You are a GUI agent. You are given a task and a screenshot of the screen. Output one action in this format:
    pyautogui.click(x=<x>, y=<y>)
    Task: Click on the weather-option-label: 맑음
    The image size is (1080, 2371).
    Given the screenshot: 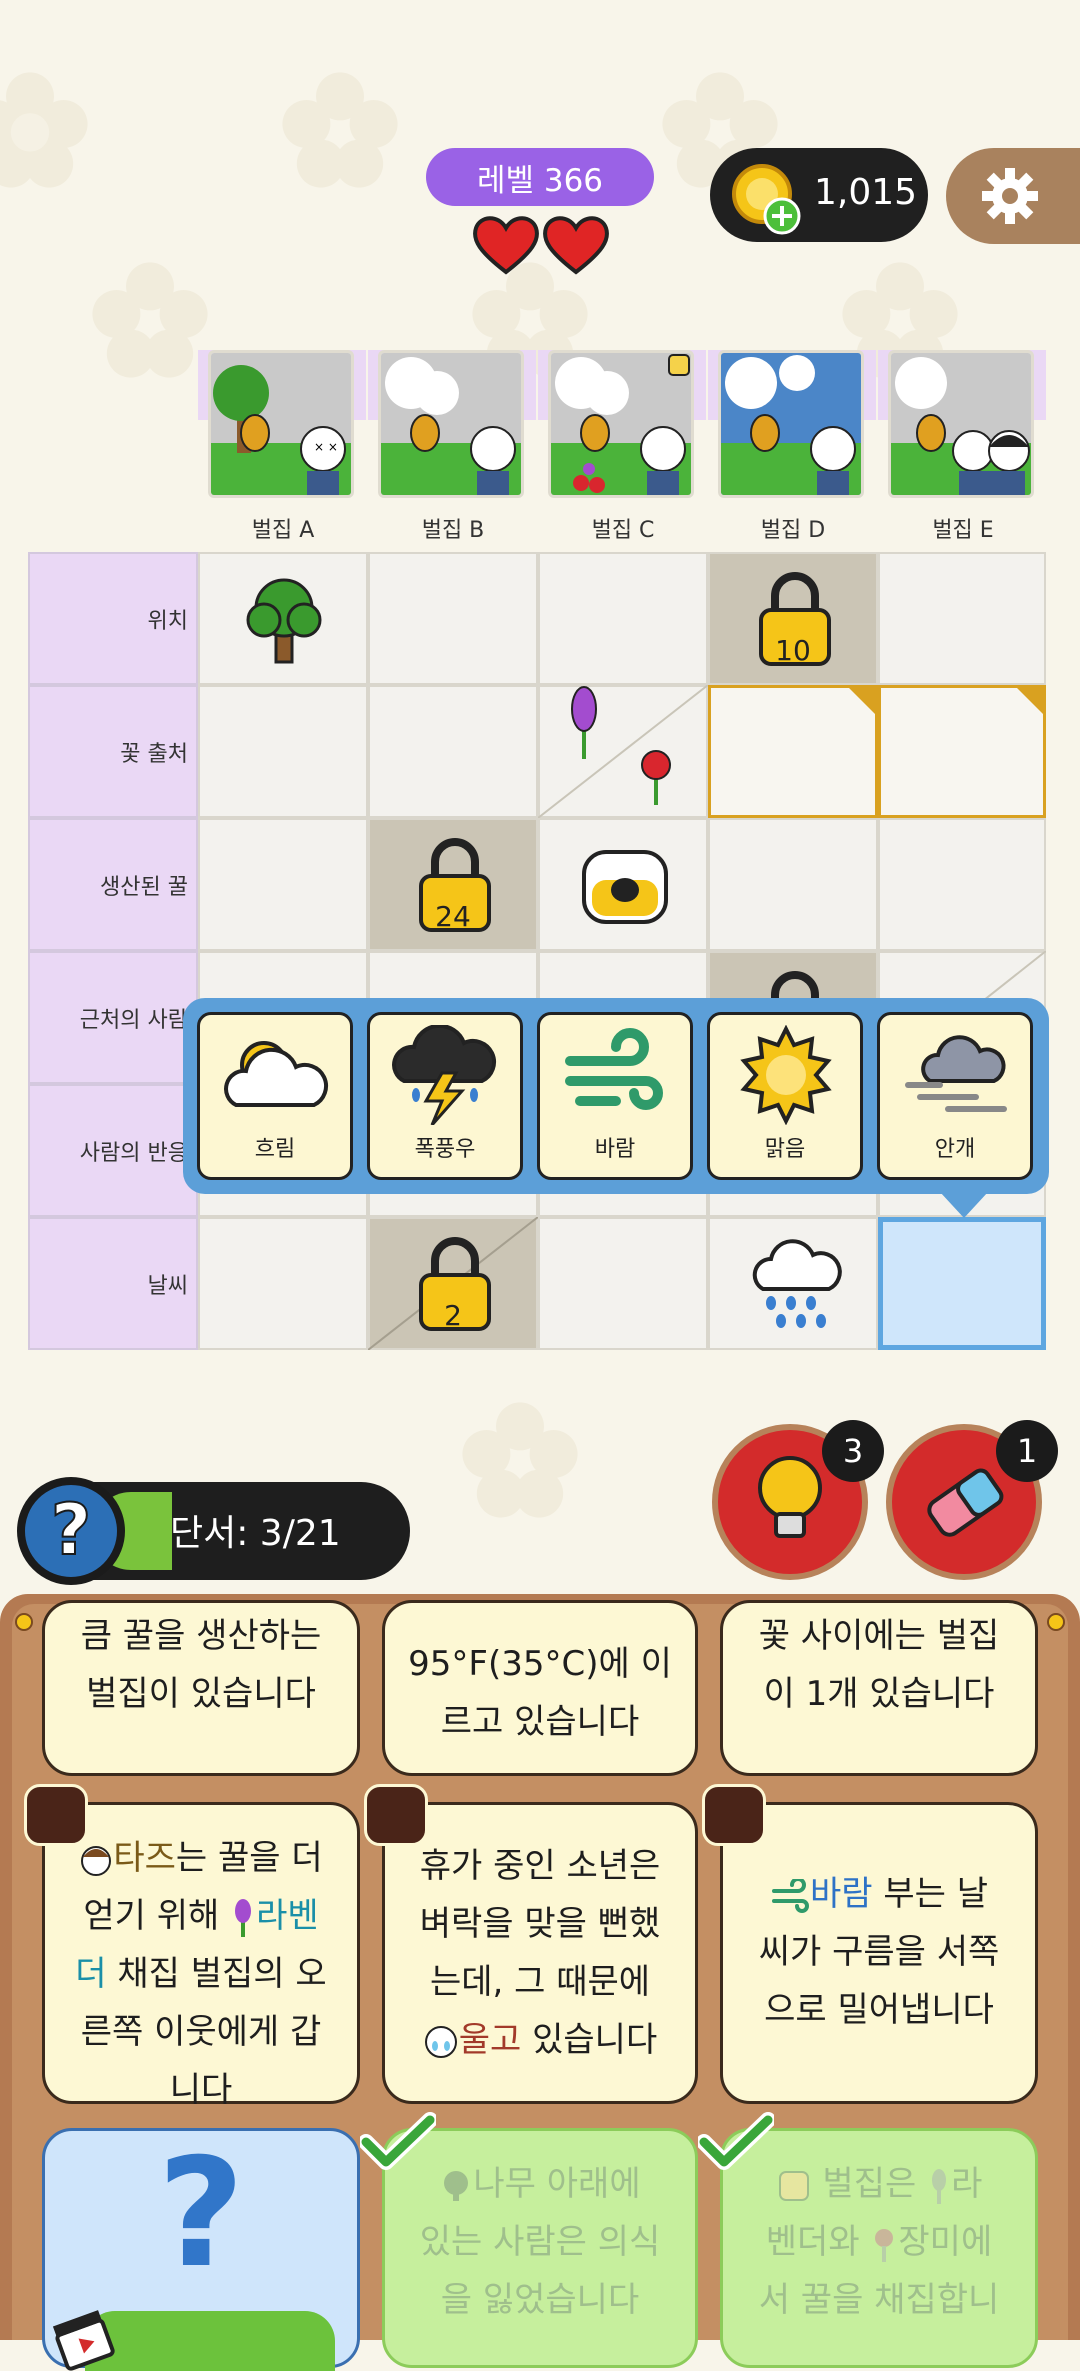 What is the action you would take?
    pyautogui.click(x=785, y=1149)
    